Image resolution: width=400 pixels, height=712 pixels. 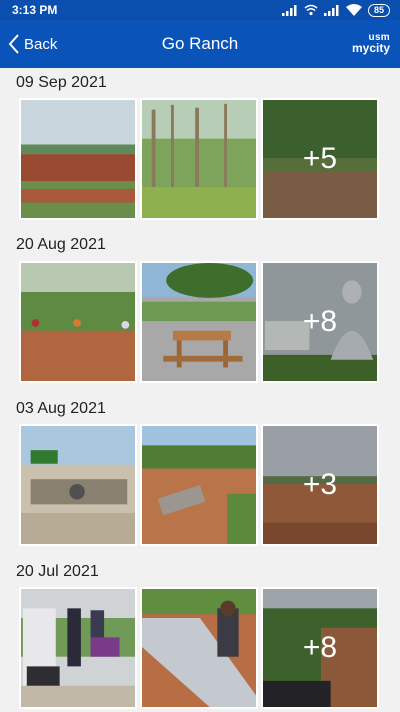 I want to click on wall-construction-photo, so click(x=199, y=485).